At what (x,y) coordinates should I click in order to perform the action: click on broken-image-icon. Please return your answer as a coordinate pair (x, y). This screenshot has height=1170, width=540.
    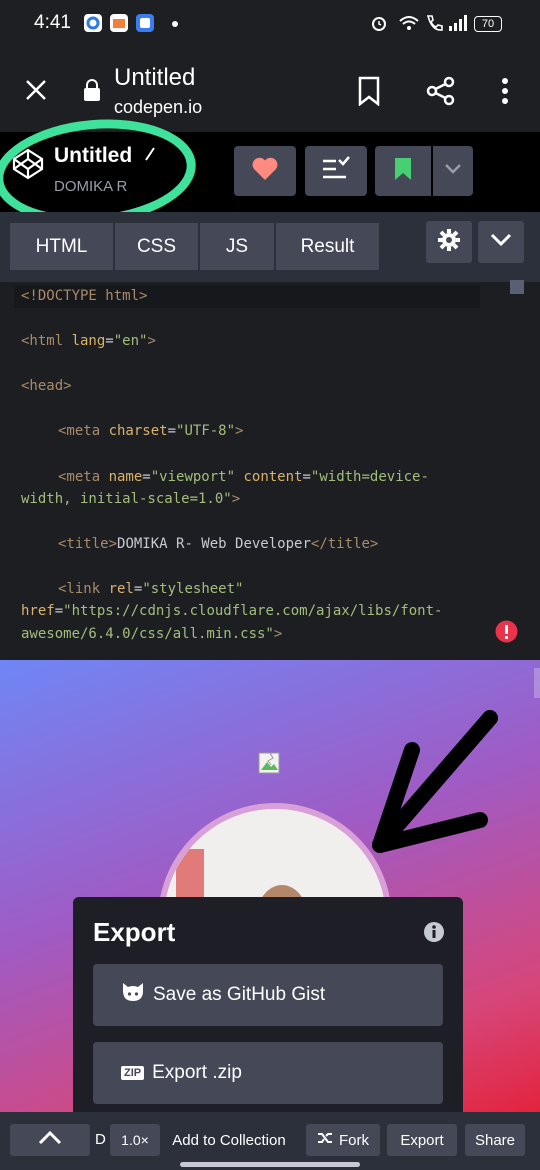
    Looking at the image, I should click on (270, 766).